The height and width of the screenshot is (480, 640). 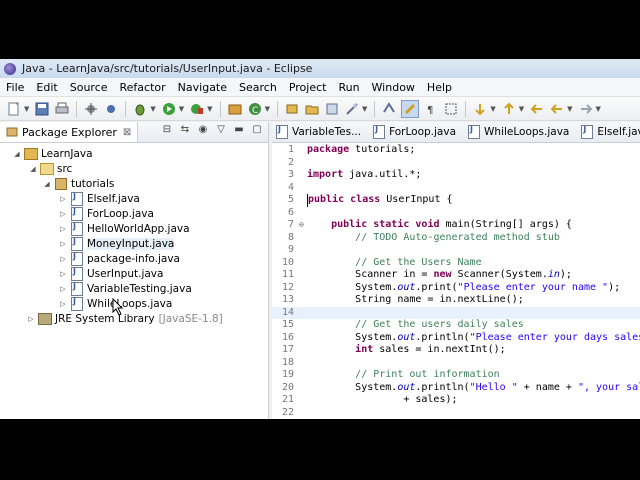 I want to click on menu-project: Project, so click(x=308, y=87).